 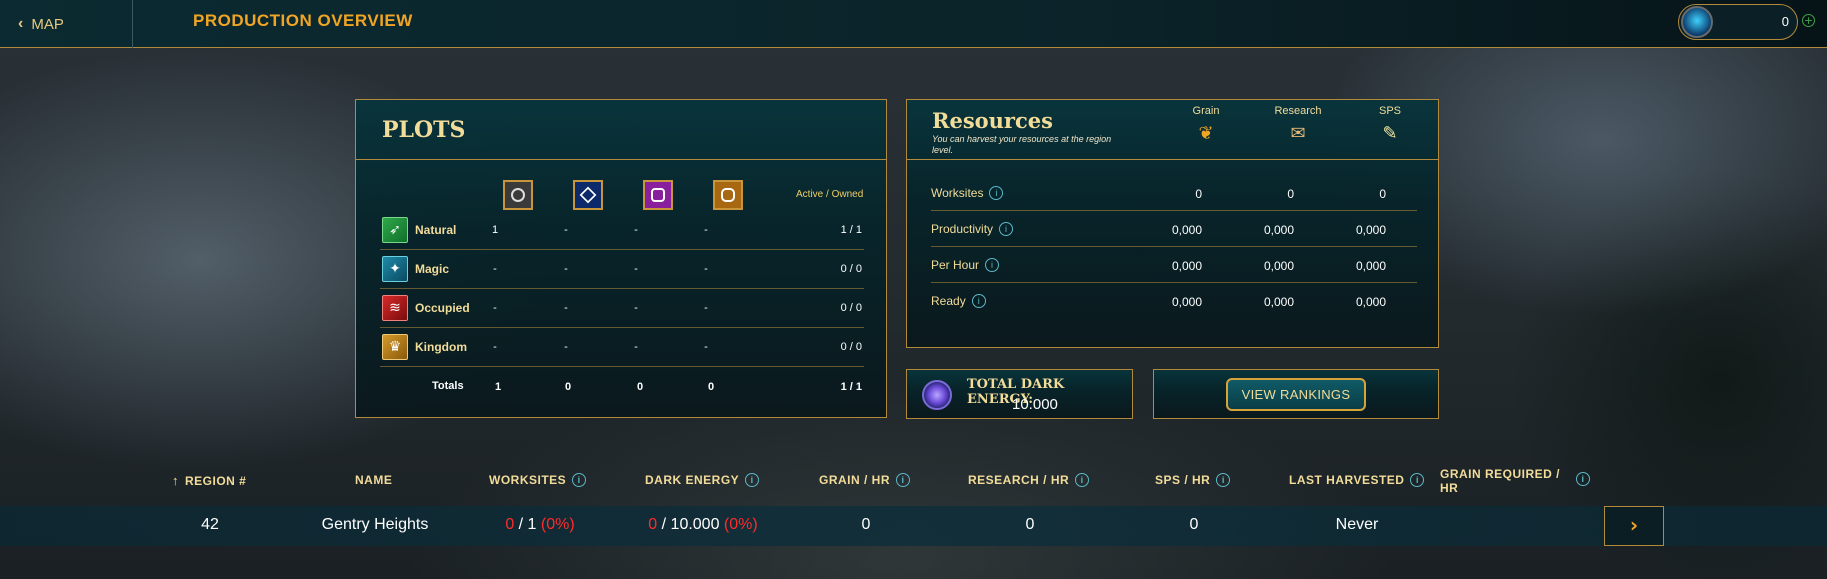 I want to click on column-header-grain-hr: GRAIN / HR i, so click(x=864, y=480).